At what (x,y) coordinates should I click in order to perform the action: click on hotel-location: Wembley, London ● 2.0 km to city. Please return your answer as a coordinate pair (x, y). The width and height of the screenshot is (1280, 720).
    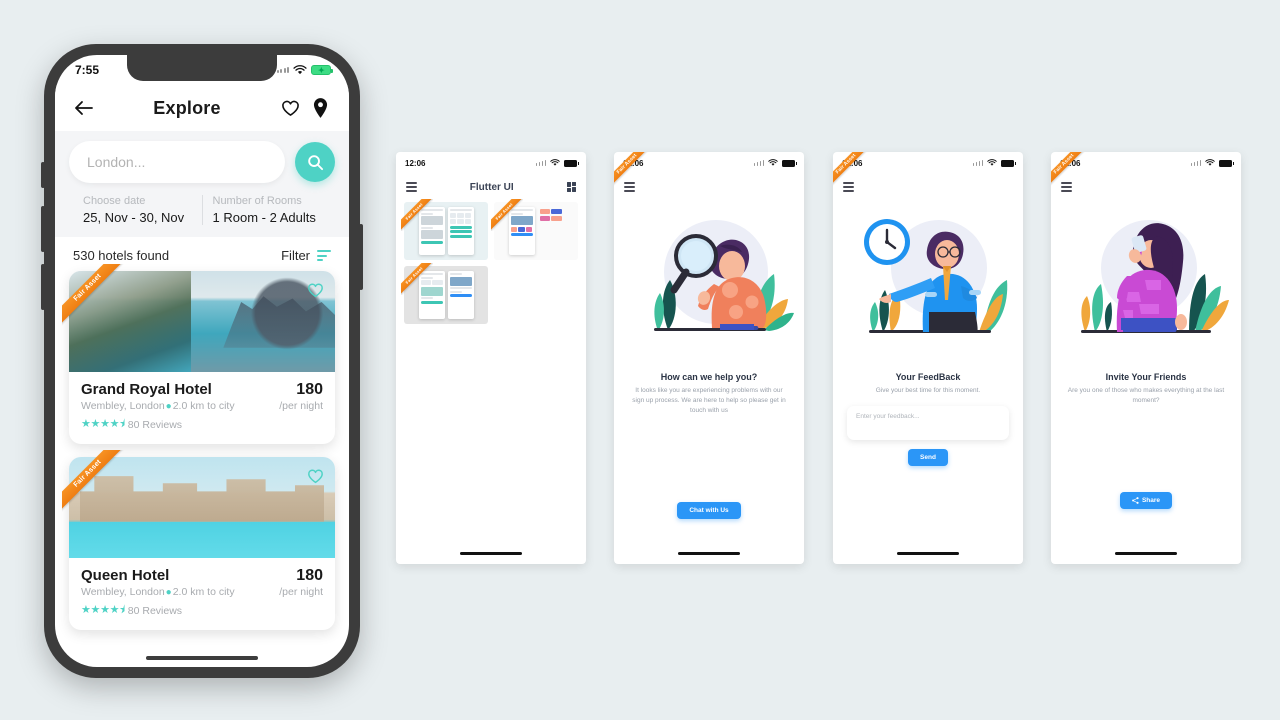
    Looking at the image, I should click on (158, 592).